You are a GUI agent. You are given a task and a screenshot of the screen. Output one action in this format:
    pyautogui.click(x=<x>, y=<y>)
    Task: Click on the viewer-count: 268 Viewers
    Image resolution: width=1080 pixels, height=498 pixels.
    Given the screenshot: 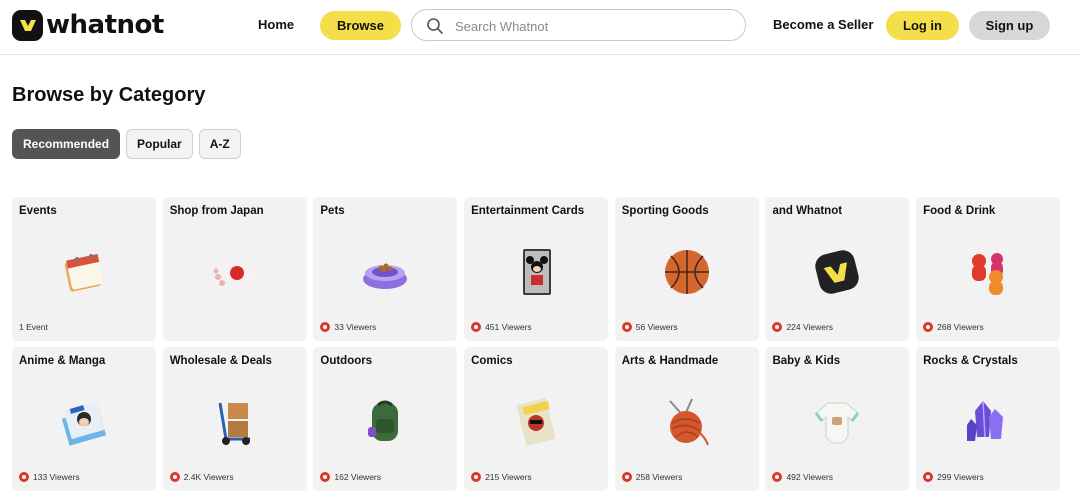 What is the action you would take?
    pyautogui.click(x=953, y=327)
    